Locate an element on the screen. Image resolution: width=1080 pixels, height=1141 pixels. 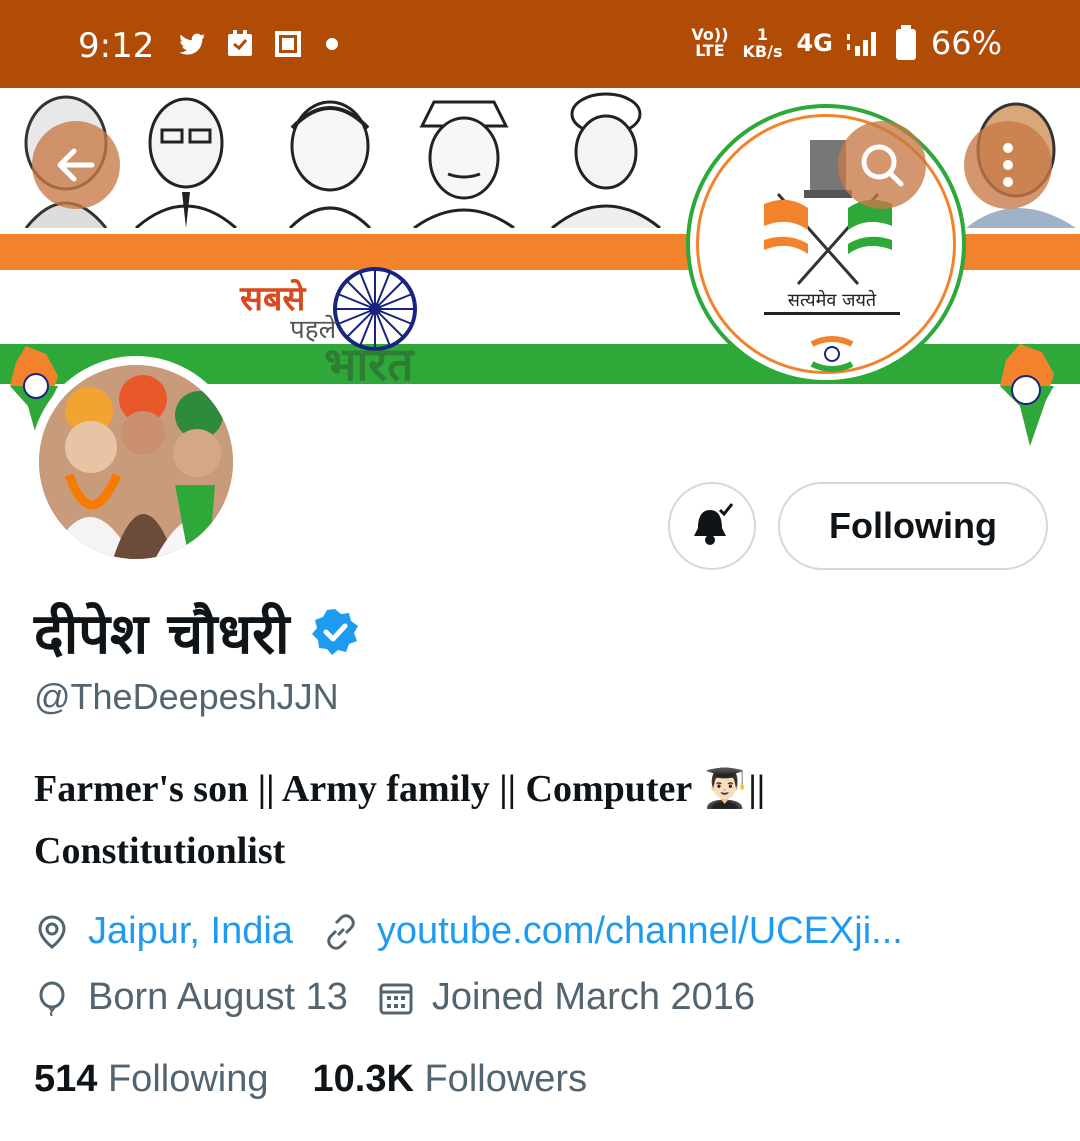
banner-slogan: सबसे पहले भारत is located at coordinates (365, 339).